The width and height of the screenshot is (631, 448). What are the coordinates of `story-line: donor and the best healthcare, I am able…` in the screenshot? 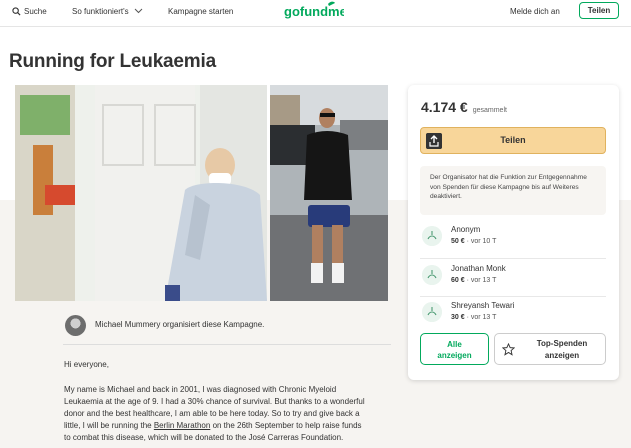 It's located at (212, 413).